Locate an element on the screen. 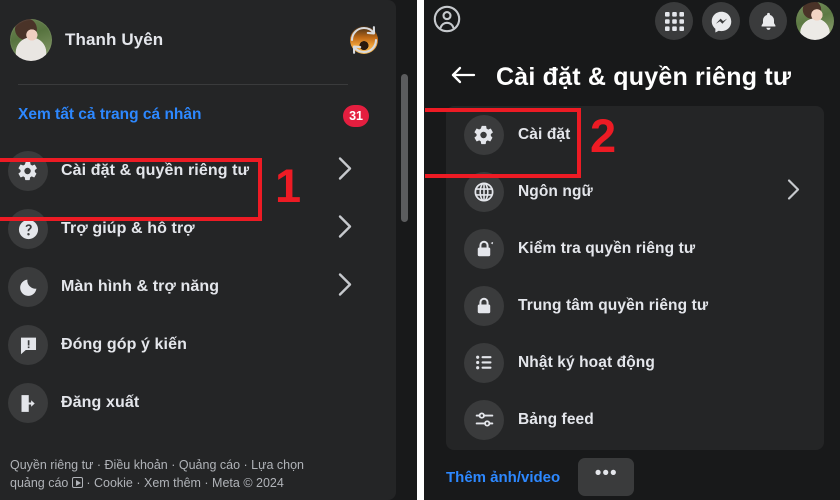  friends-circle-icon is located at coordinates (447, 21).